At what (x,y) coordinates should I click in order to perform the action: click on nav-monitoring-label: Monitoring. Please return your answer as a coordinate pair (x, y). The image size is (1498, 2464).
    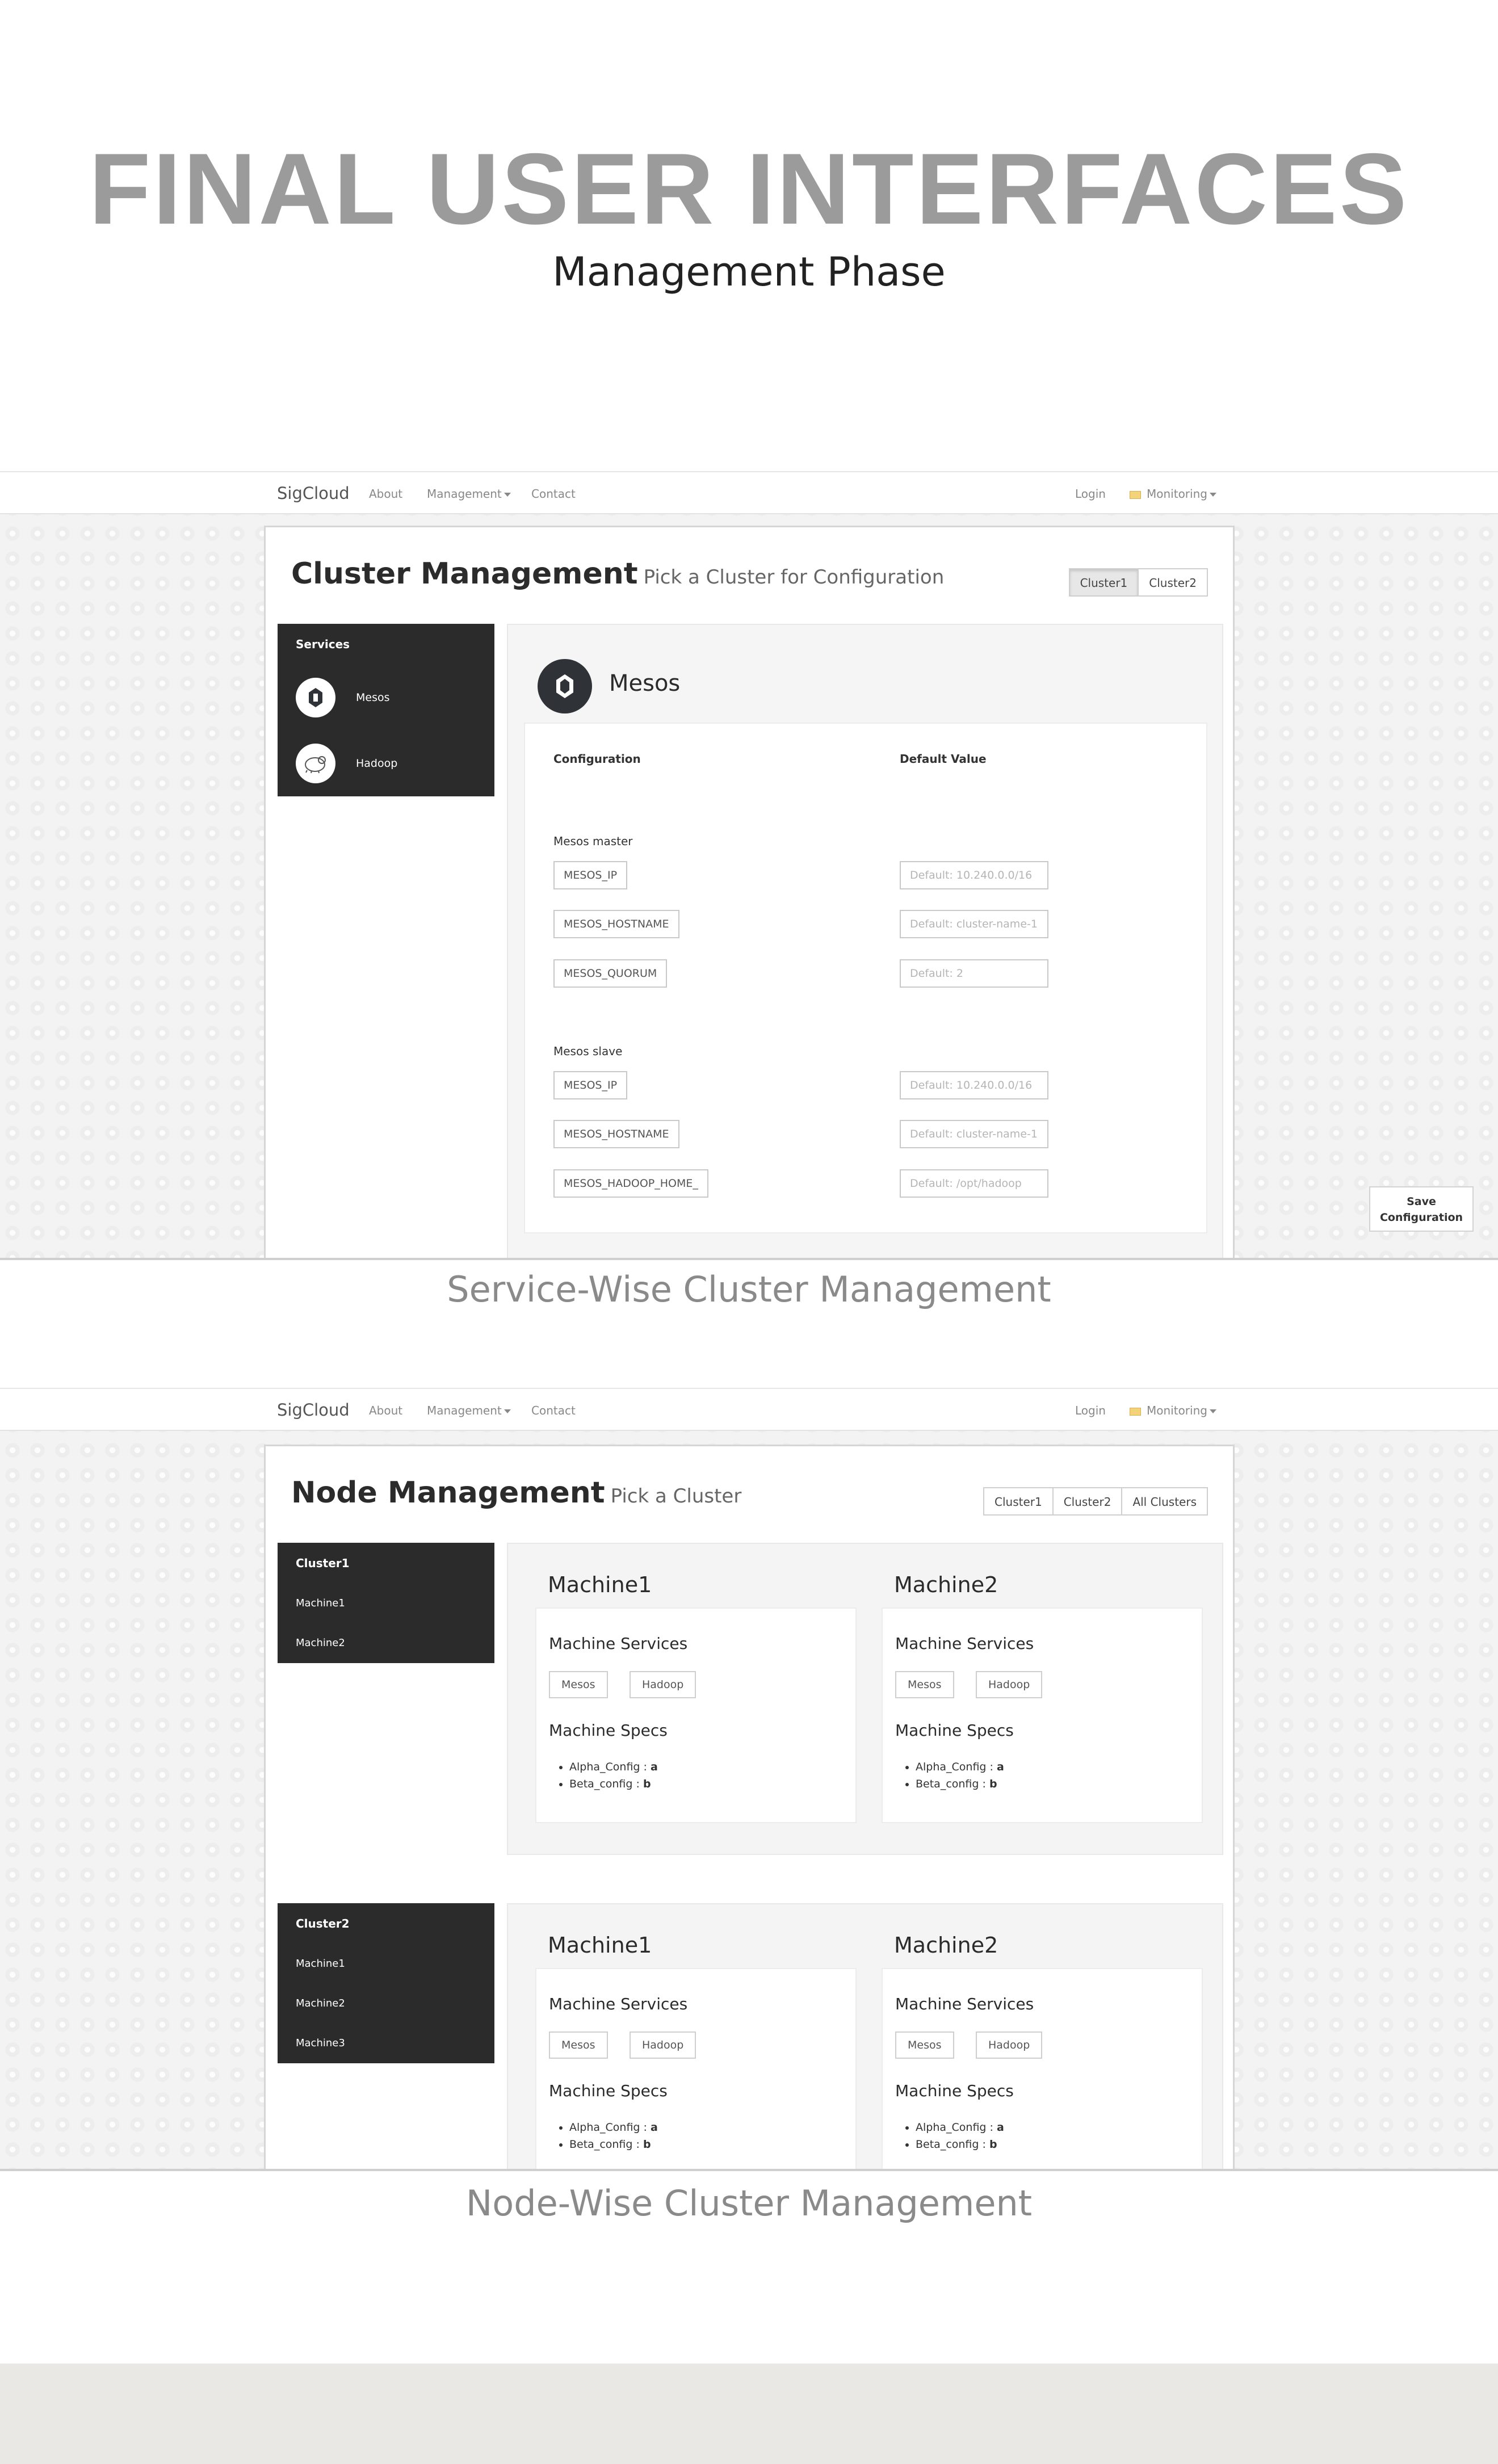
    Looking at the image, I should click on (1177, 494).